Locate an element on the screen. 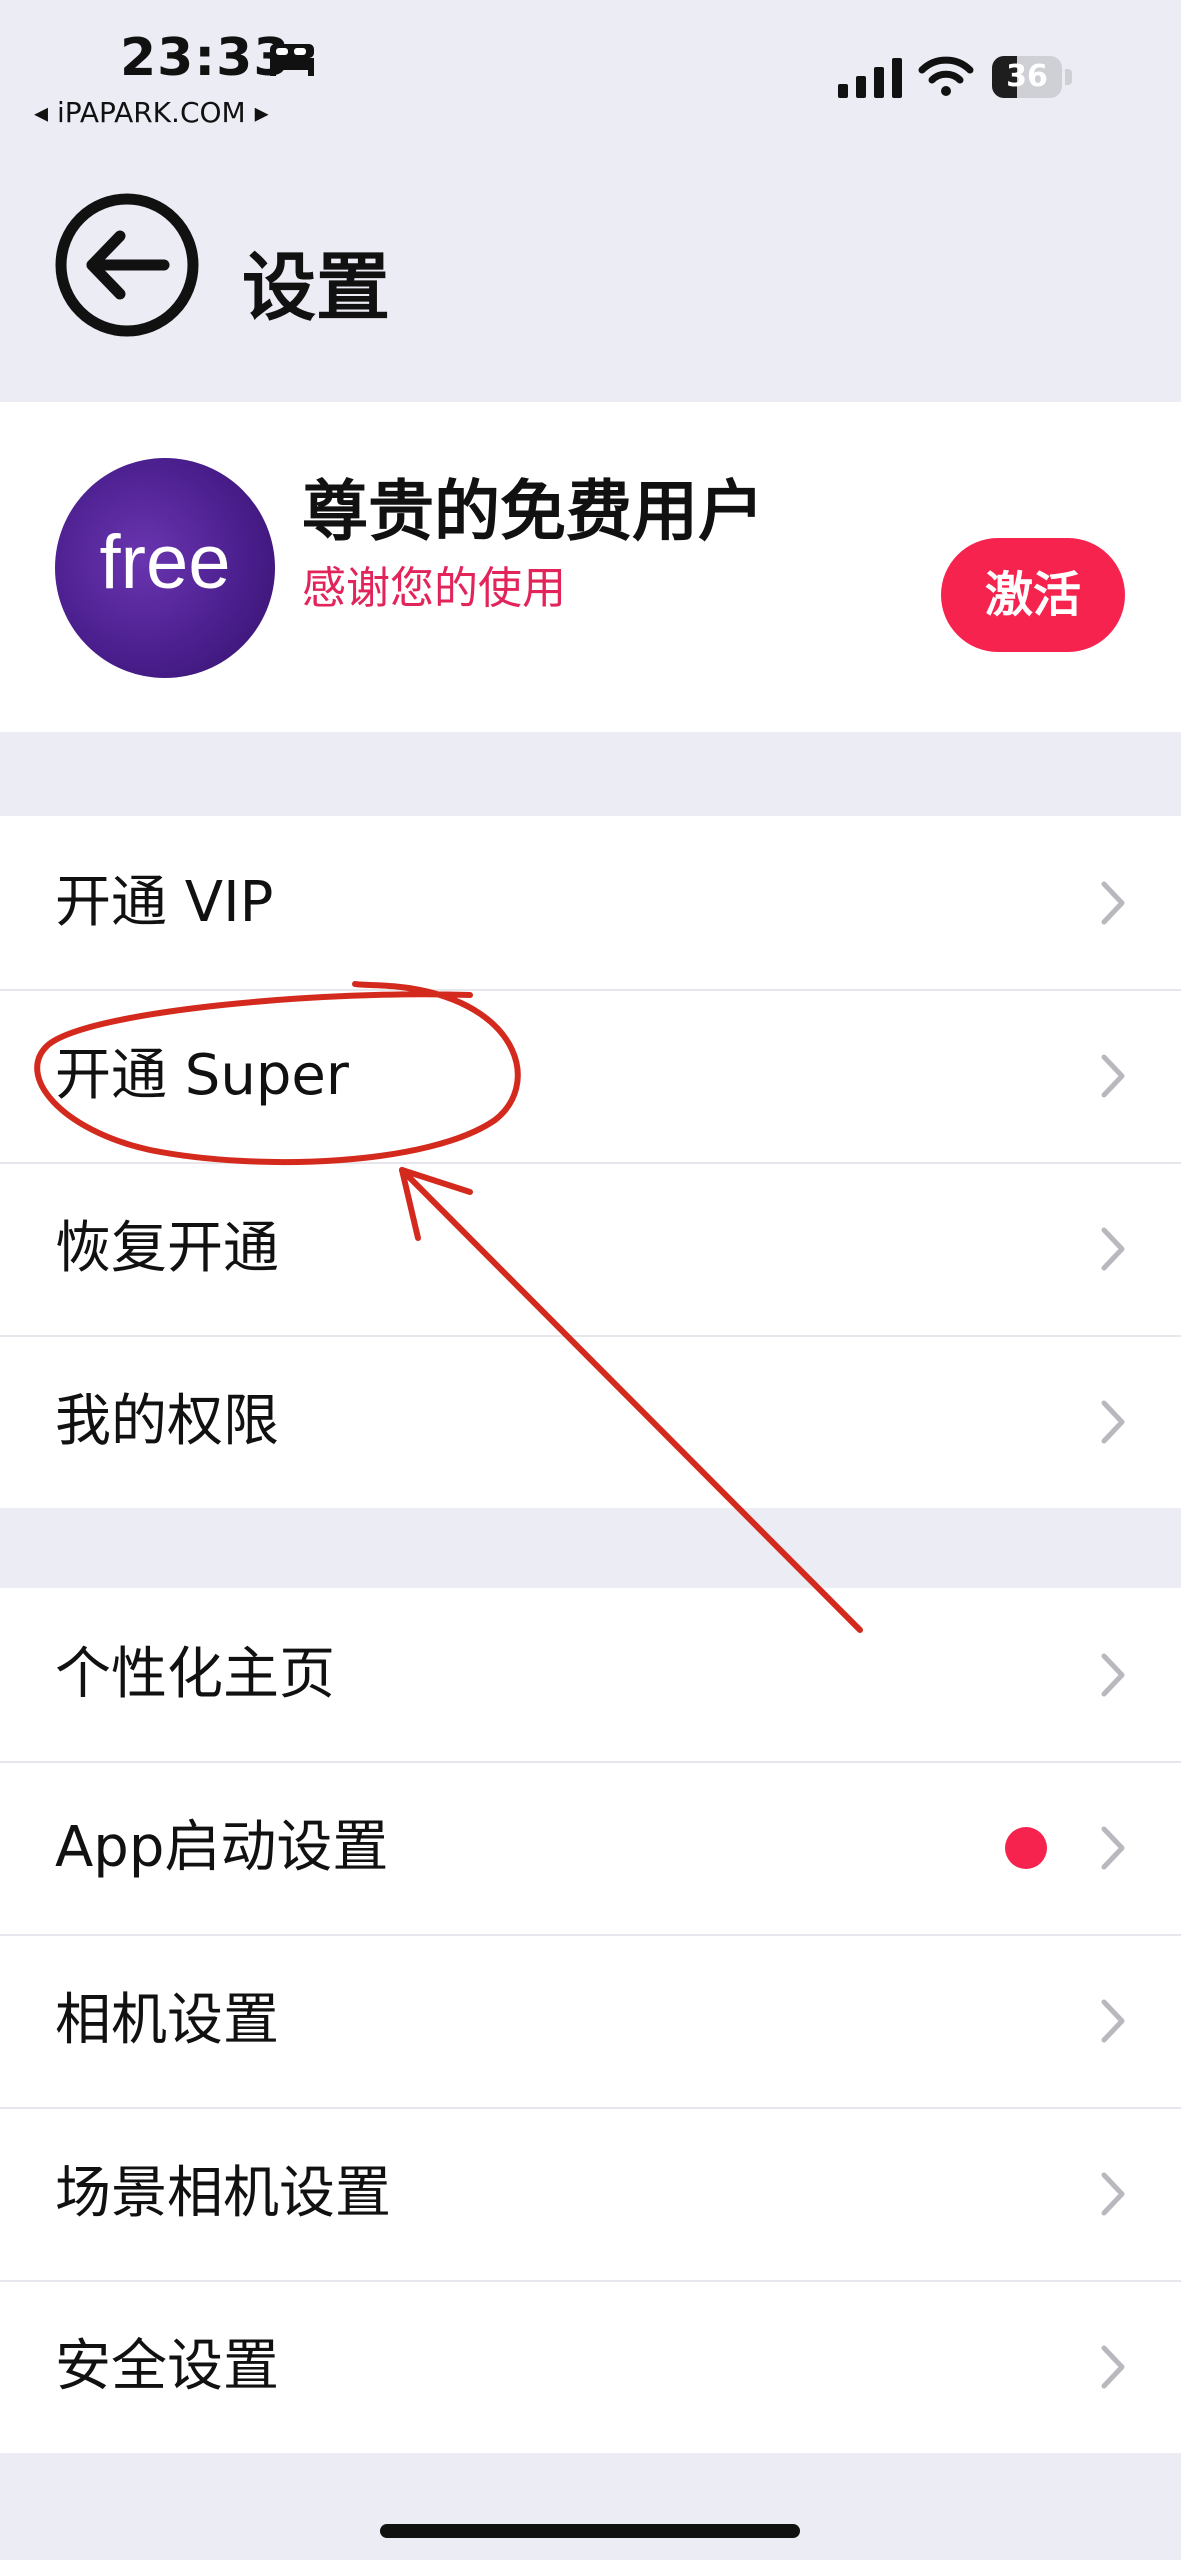 Image resolution: width=1181 pixels, height=2560 pixels. row-restore-purchase: 恢复开通 is located at coordinates (590, 1248).